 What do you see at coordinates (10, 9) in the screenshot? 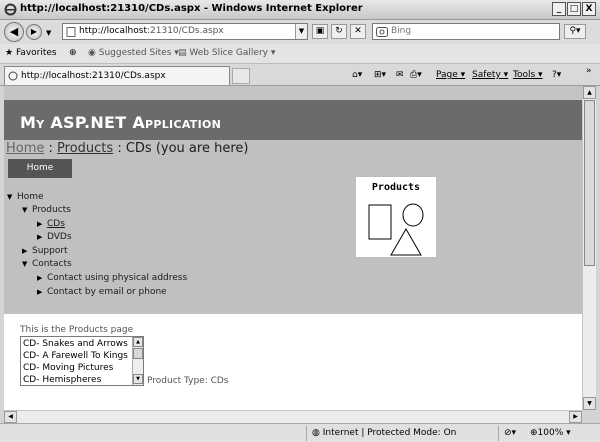
I see `ie-logo-icon` at bounding box center [10, 9].